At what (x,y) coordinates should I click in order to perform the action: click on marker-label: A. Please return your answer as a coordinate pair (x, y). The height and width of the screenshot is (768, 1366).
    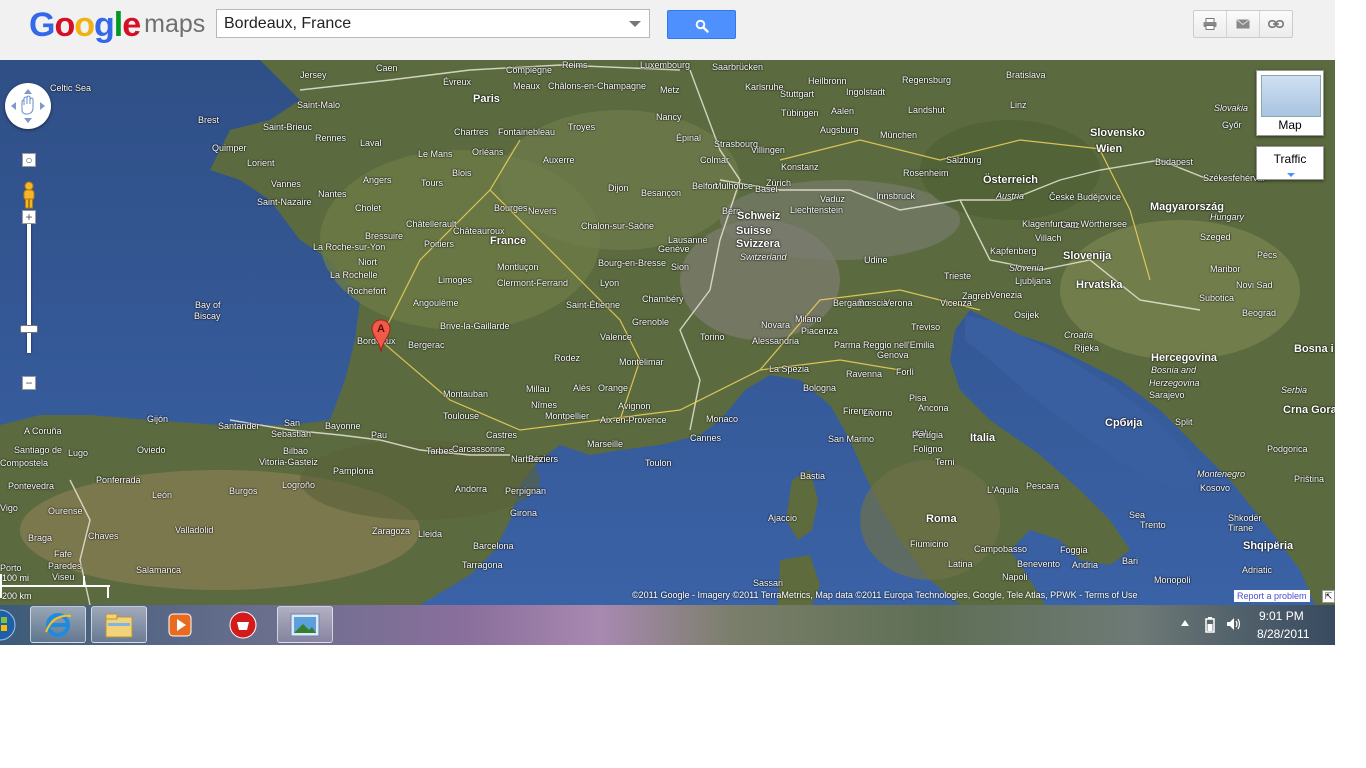
    Looking at the image, I should click on (381, 329).